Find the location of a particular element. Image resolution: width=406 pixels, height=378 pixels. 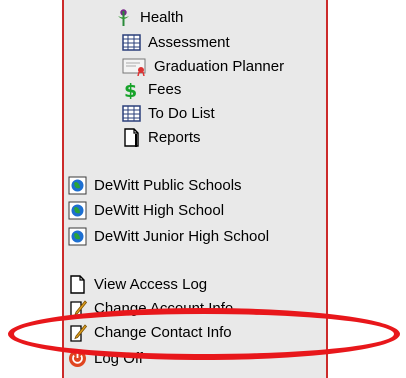

menu-item-health: Health is located at coordinates (148, 17).